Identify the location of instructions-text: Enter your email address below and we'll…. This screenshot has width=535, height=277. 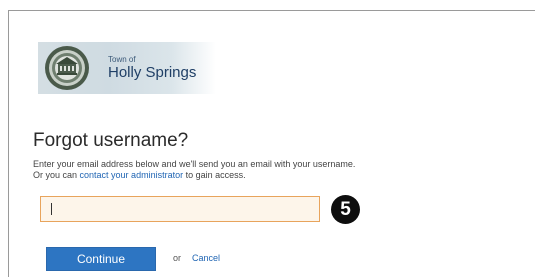
(194, 170).